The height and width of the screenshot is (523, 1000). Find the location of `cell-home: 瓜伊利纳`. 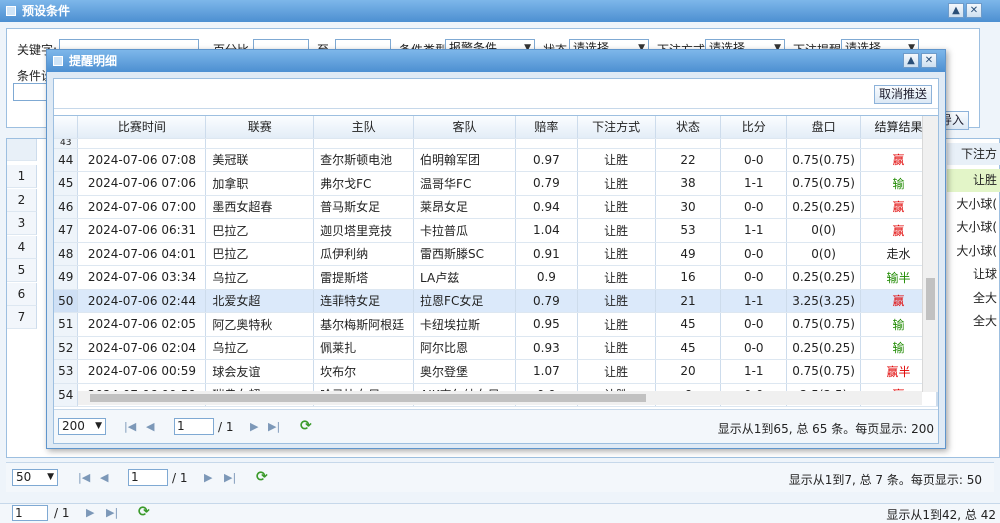

cell-home: 瓜伊利纳 is located at coordinates (364, 254).